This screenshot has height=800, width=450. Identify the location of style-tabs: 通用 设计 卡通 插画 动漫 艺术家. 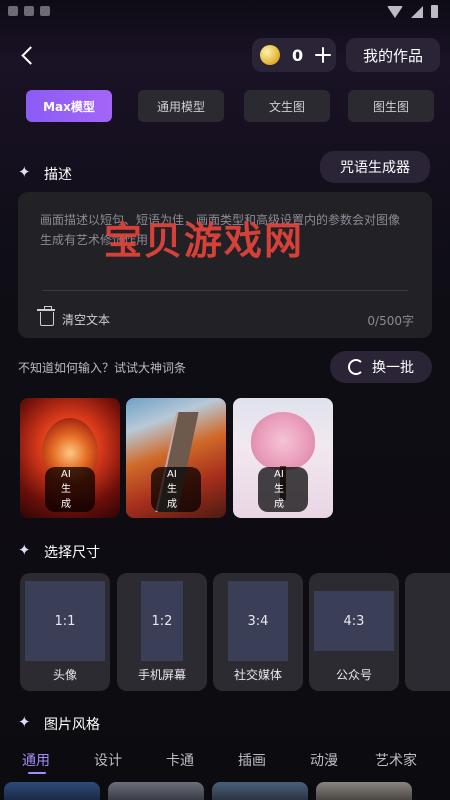
(225, 762).